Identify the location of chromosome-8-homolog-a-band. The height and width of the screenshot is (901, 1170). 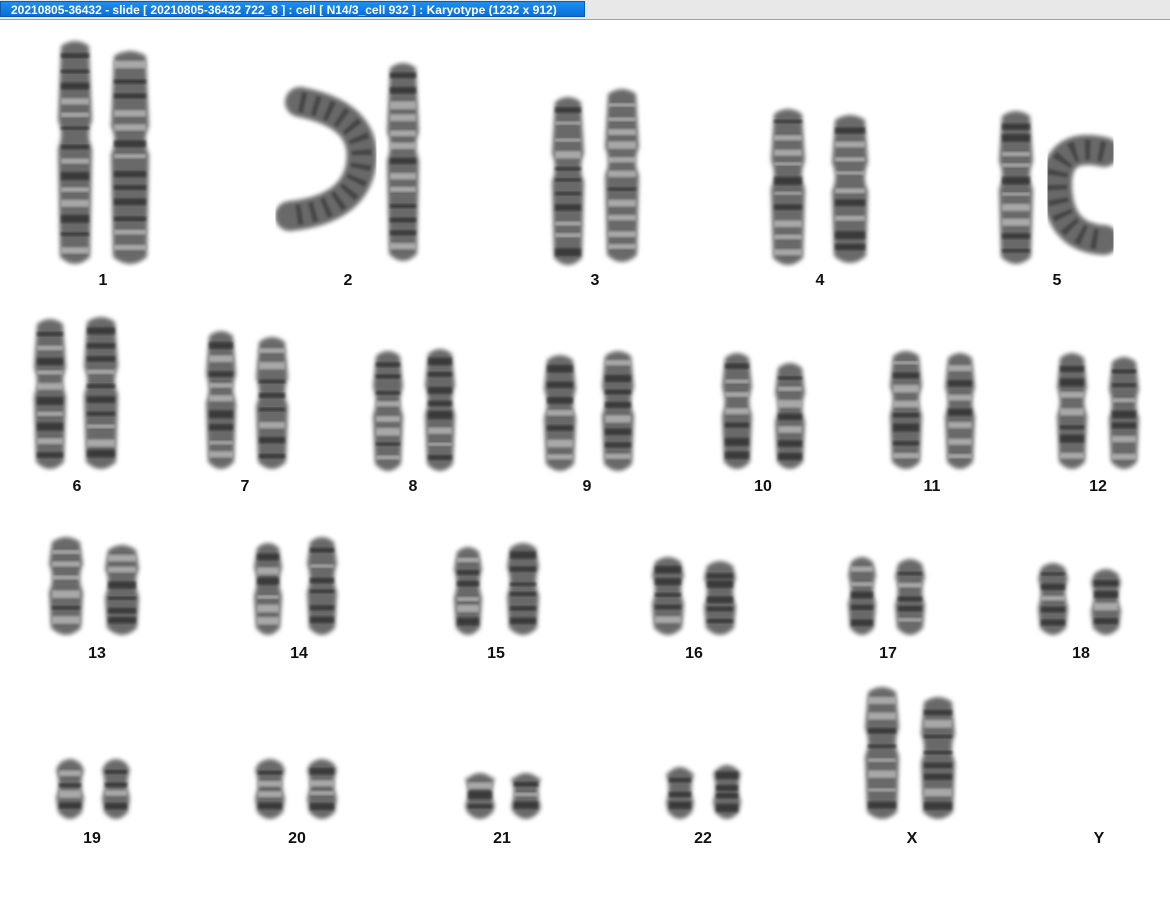
(388, 364).